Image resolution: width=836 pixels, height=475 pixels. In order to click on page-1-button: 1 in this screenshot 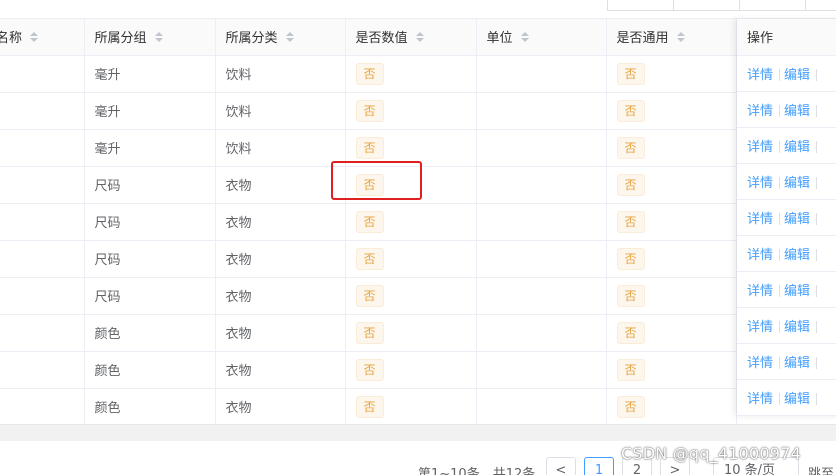, I will do `click(599, 466)`.